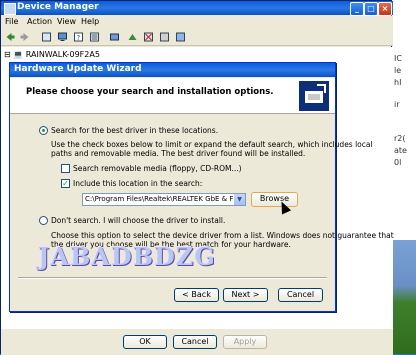 Image resolution: width=416 pixels, height=355 pixels. I want to click on device-manager-titlebar: Device Manager _ □ ×, so click(197, 8).